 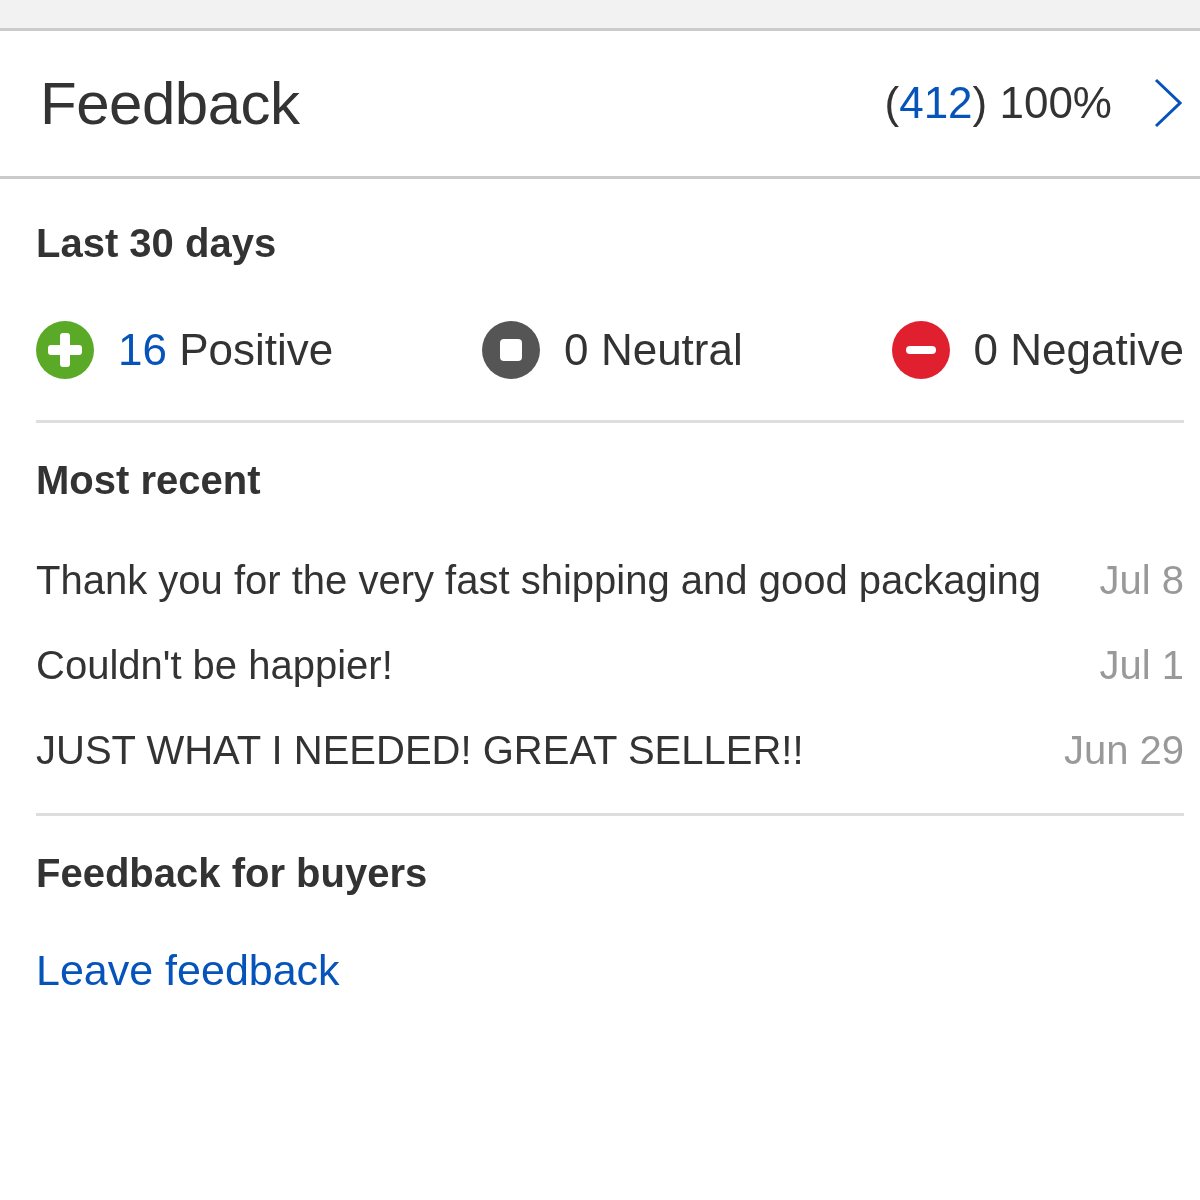 I want to click on rating-count-link: 16, so click(x=142, y=350).